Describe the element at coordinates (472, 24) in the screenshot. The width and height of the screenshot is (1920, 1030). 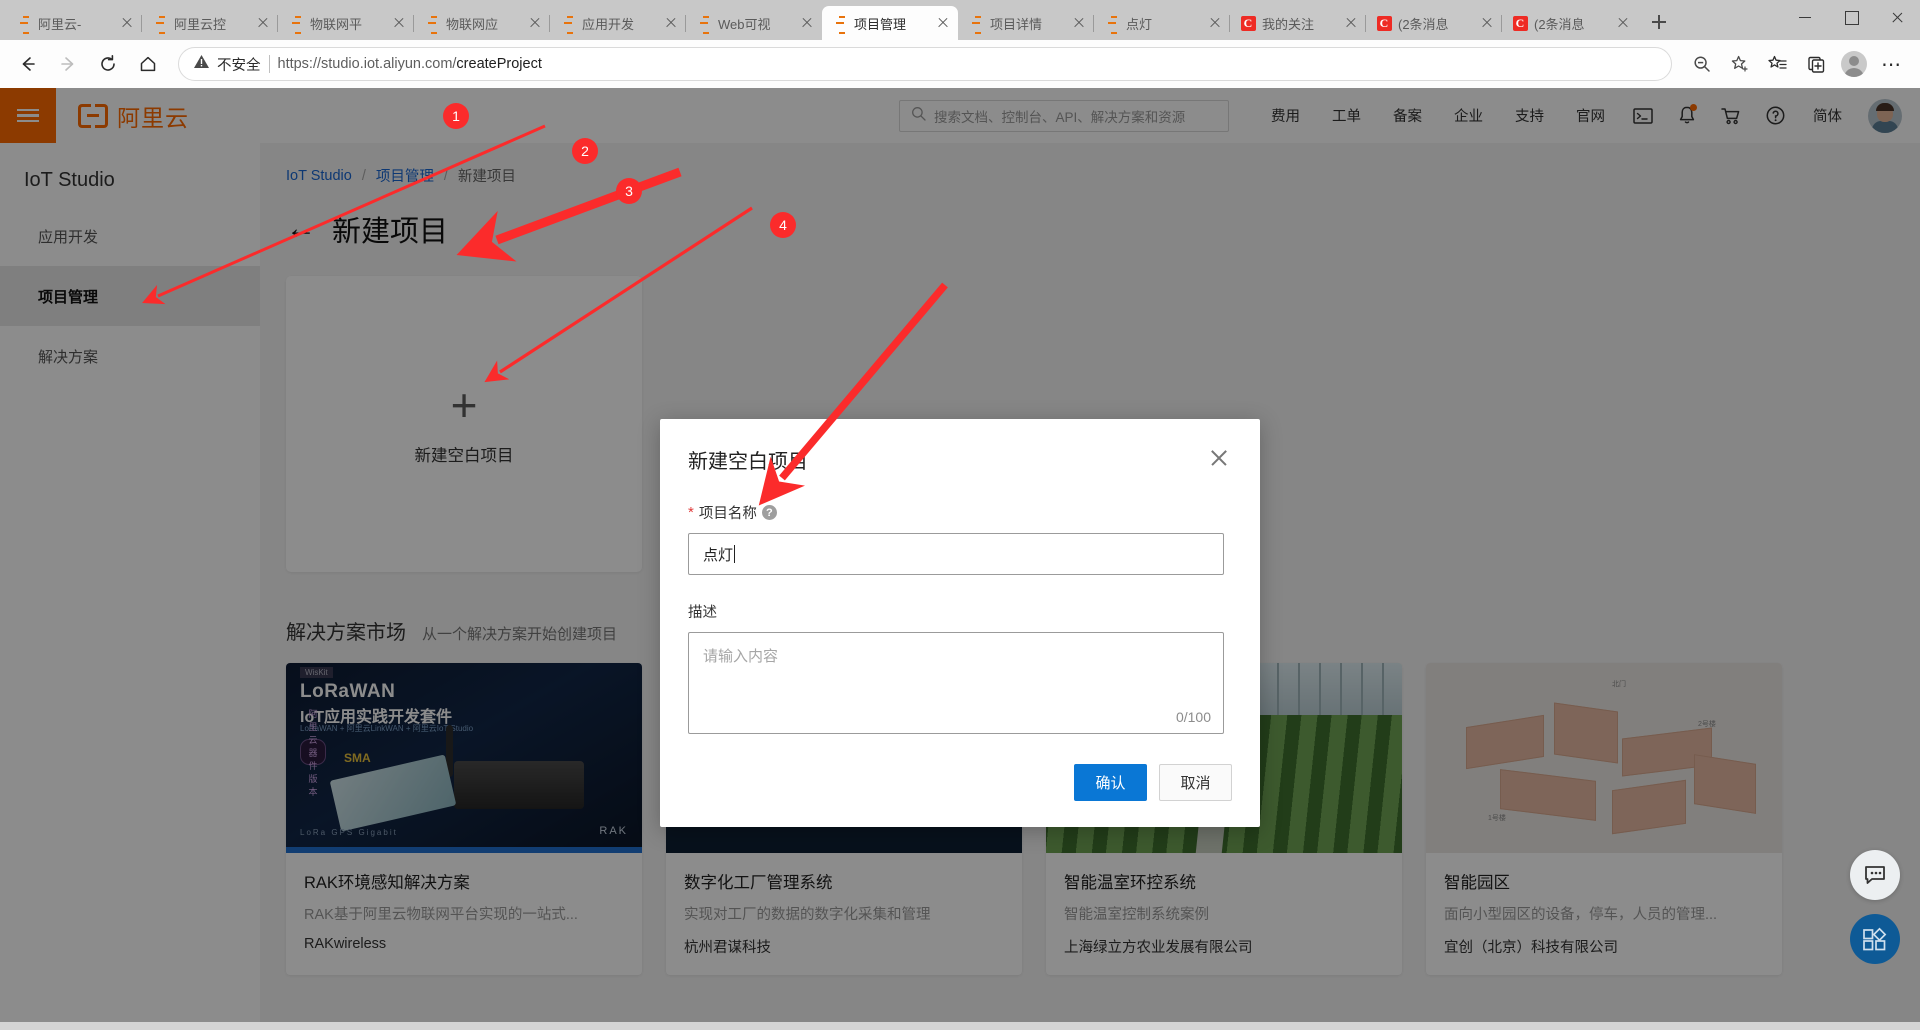
I see `tab-title: 物联网应` at that location.